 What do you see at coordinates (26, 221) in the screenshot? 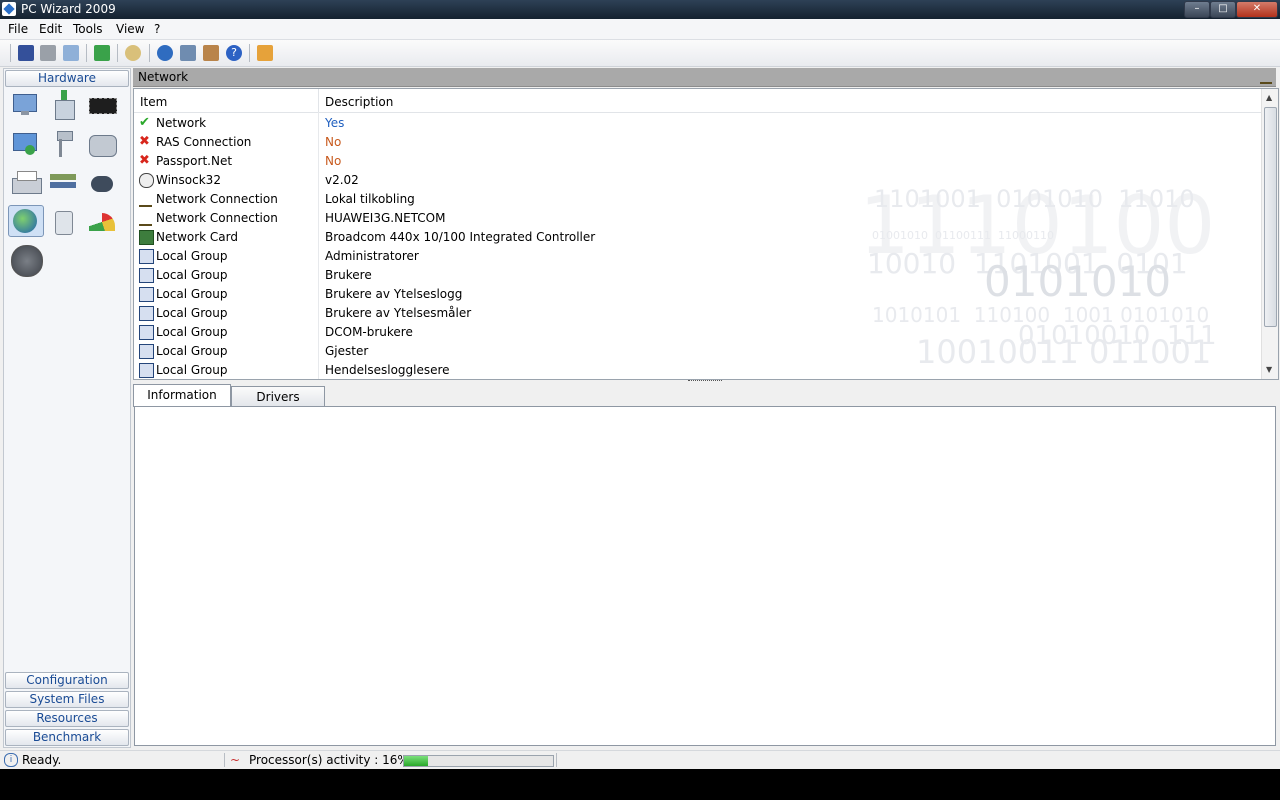
I see `network-category-icon` at bounding box center [26, 221].